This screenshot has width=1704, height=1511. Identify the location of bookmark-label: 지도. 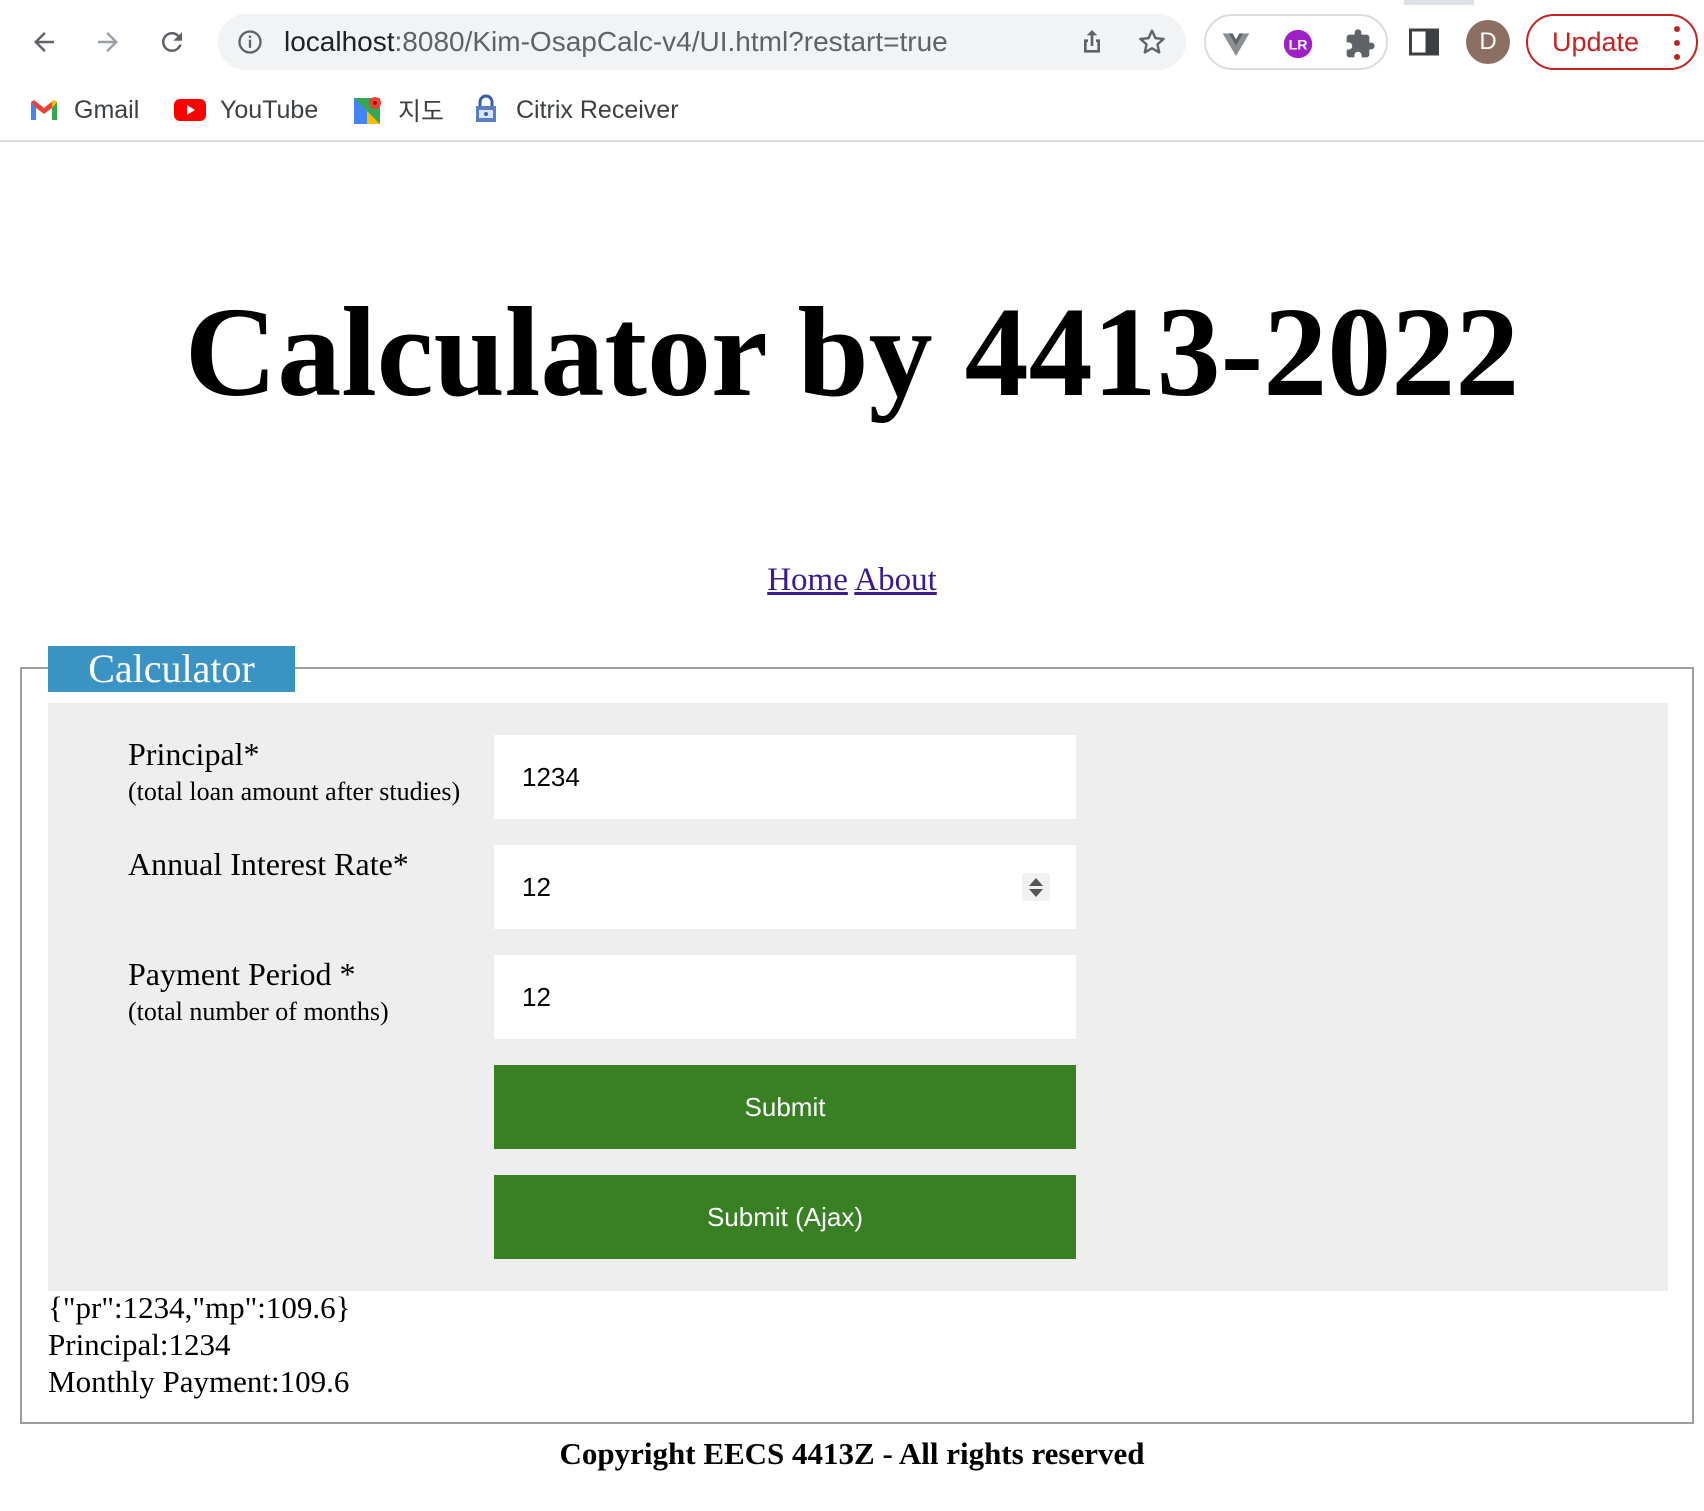
(421, 112).